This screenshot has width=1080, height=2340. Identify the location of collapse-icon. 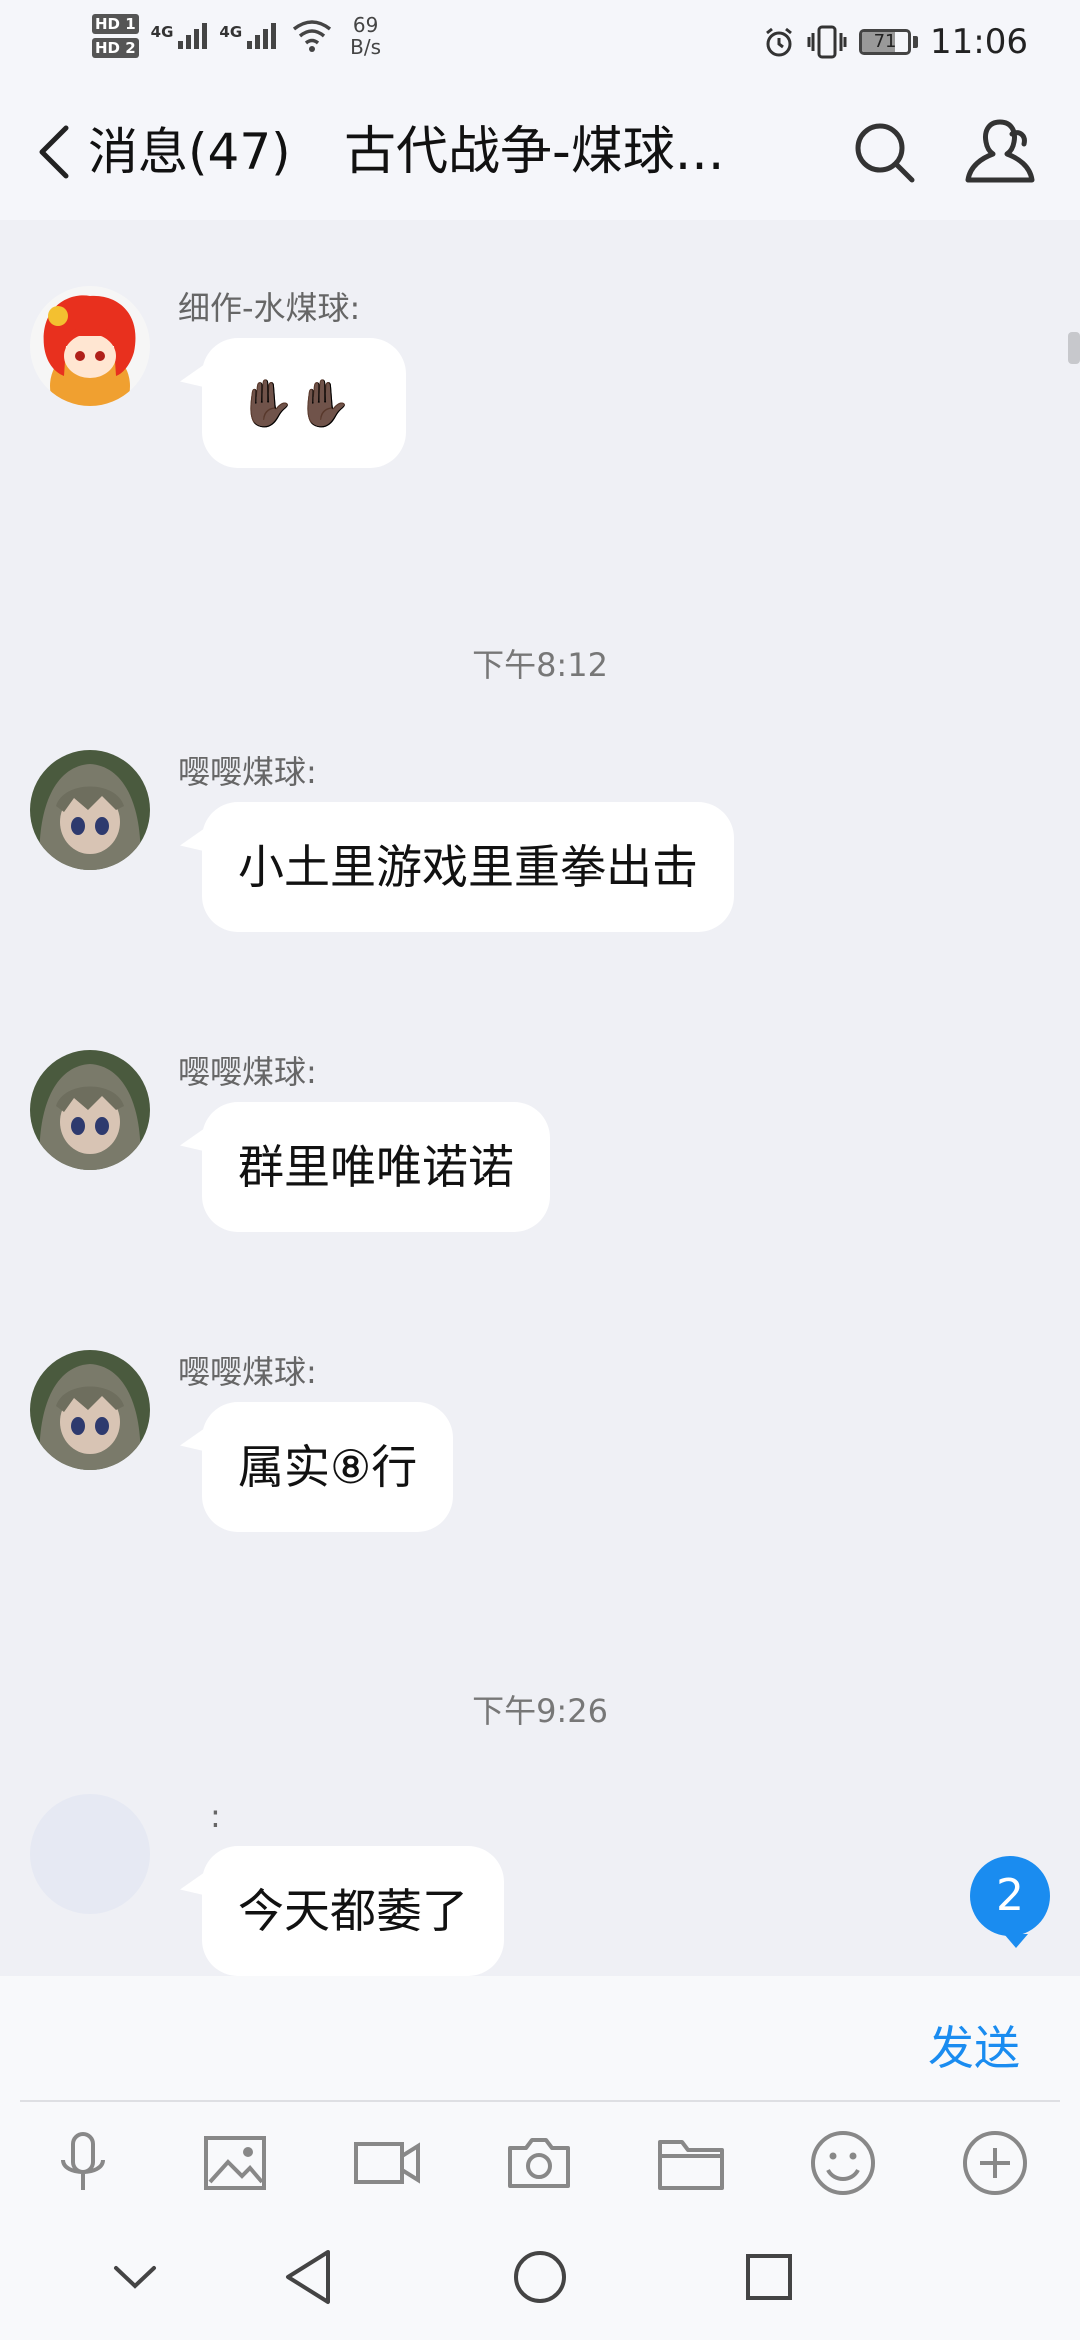
(135, 2277).